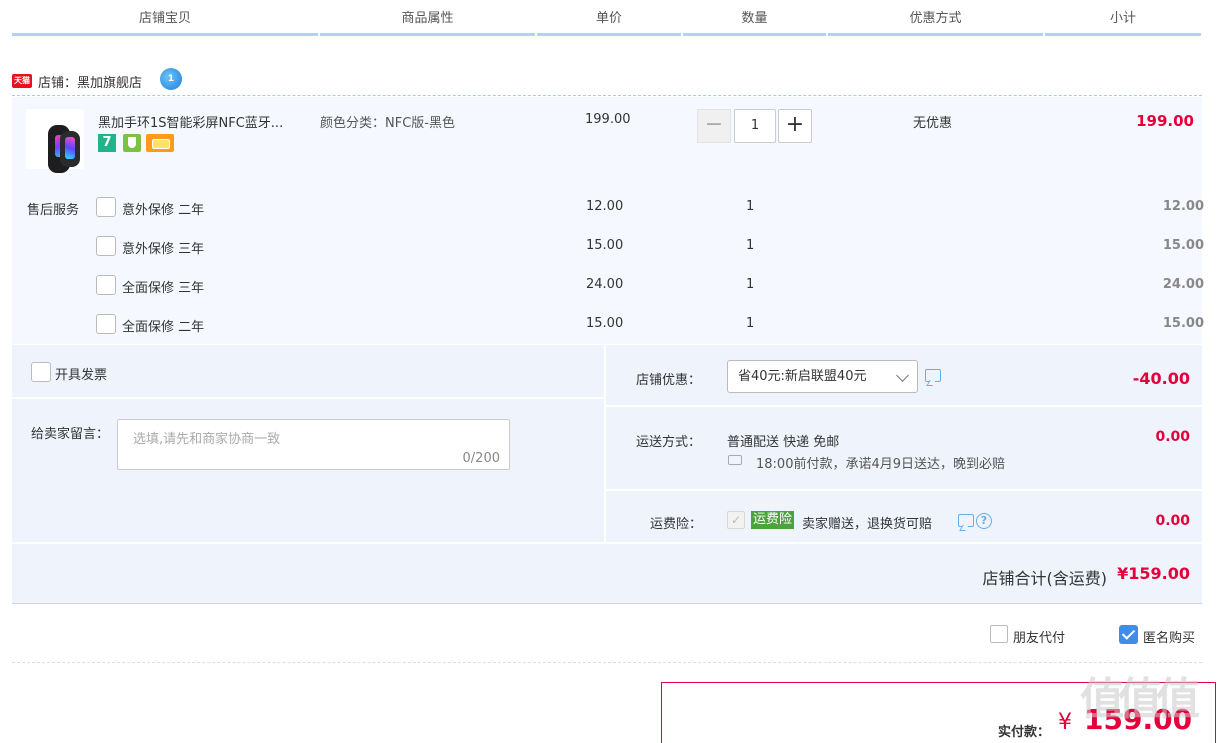 The height and width of the screenshot is (743, 1222). I want to click on service-price: 24.00, so click(605, 284).